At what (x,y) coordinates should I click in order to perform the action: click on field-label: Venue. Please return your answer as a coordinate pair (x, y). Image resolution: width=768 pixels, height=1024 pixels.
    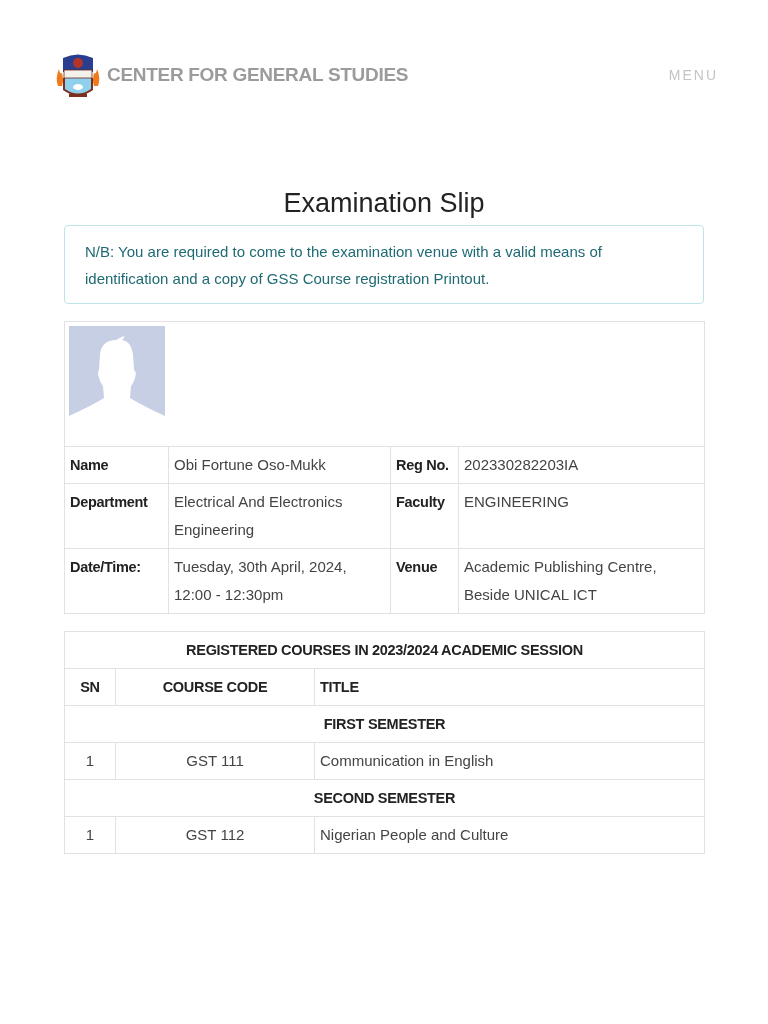
    Looking at the image, I should click on (424, 581).